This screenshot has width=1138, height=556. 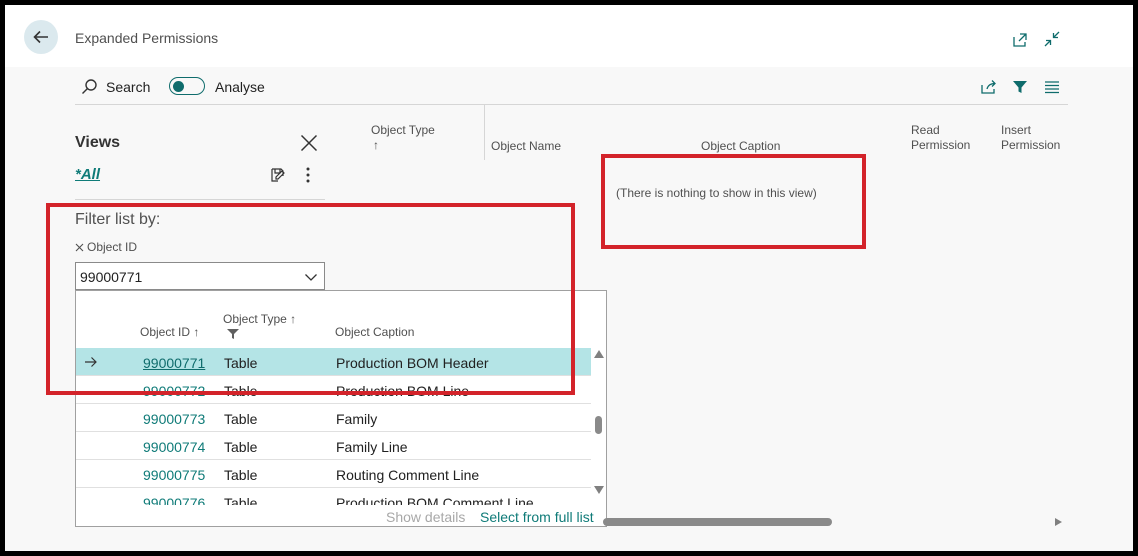 What do you see at coordinates (372, 447) in the screenshot?
I see `row-object-caption: Family Line` at bounding box center [372, 447].